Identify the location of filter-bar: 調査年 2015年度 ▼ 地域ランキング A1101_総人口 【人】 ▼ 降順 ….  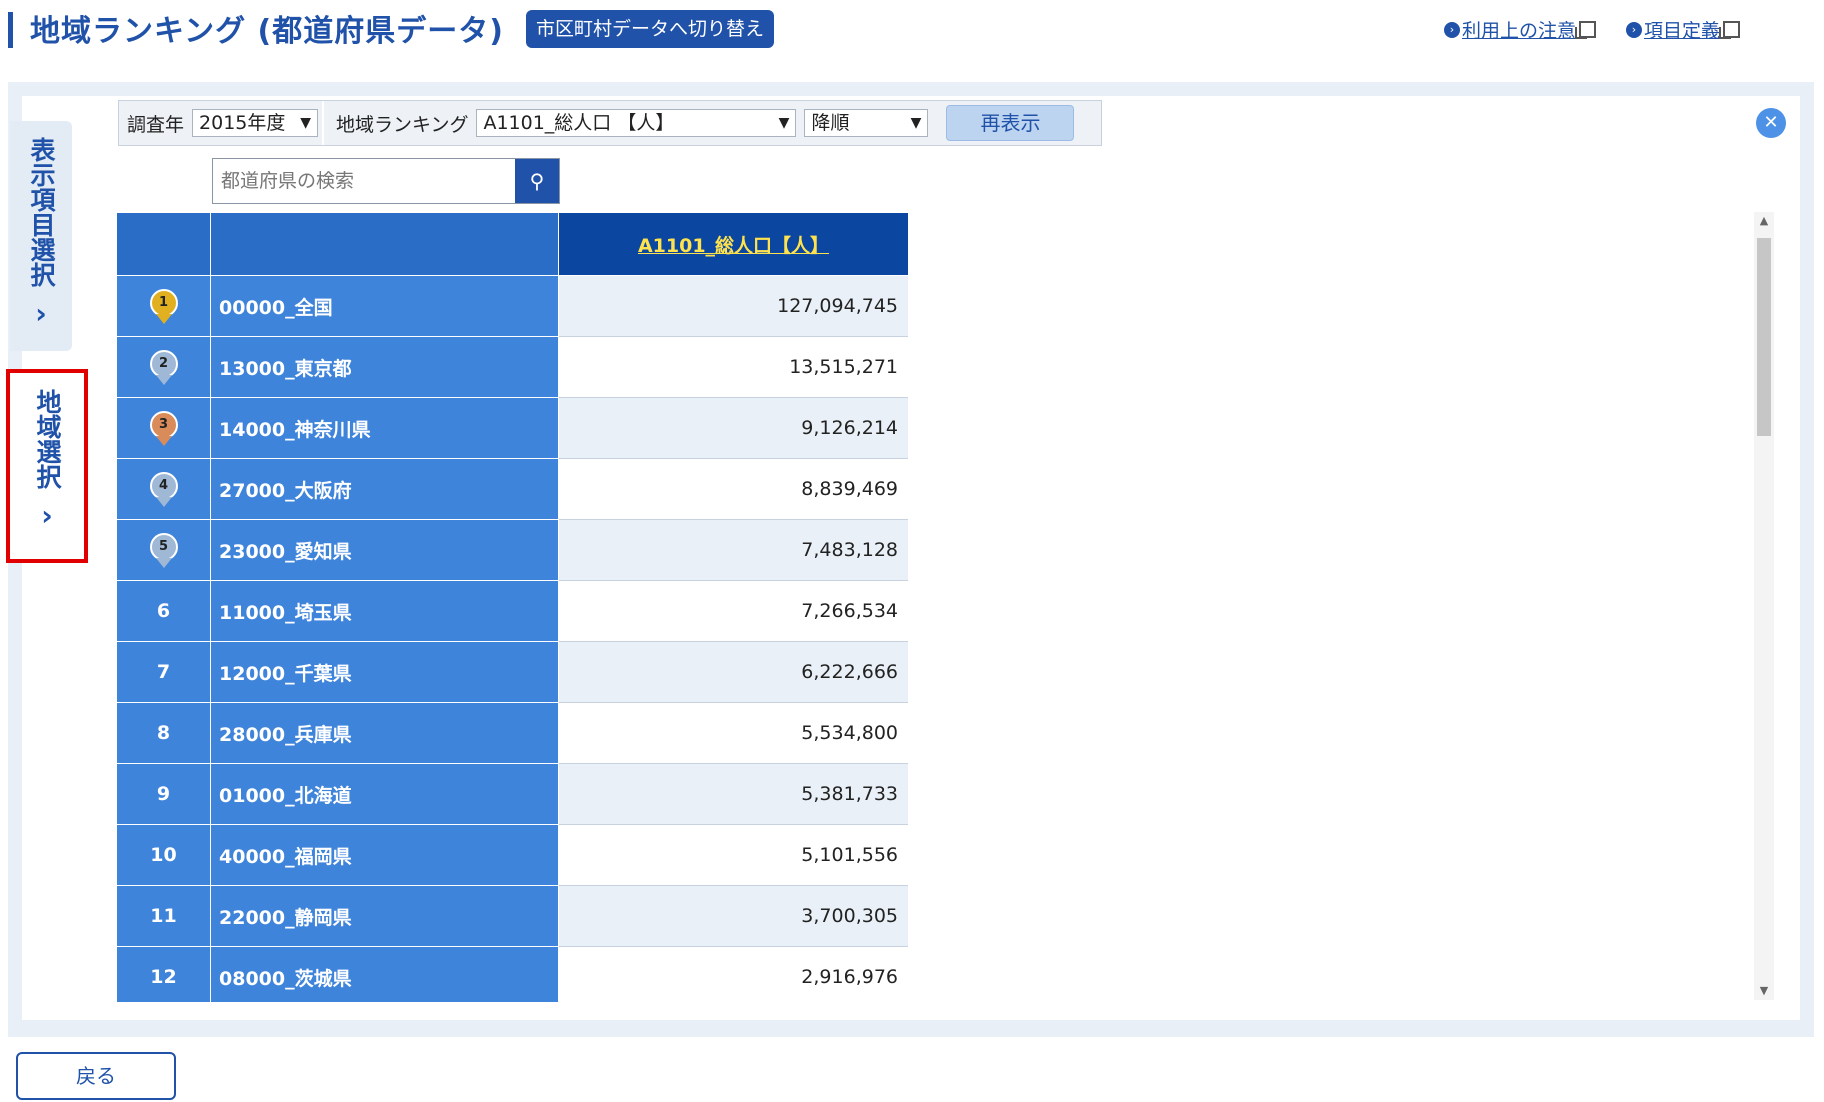
(610, 123).